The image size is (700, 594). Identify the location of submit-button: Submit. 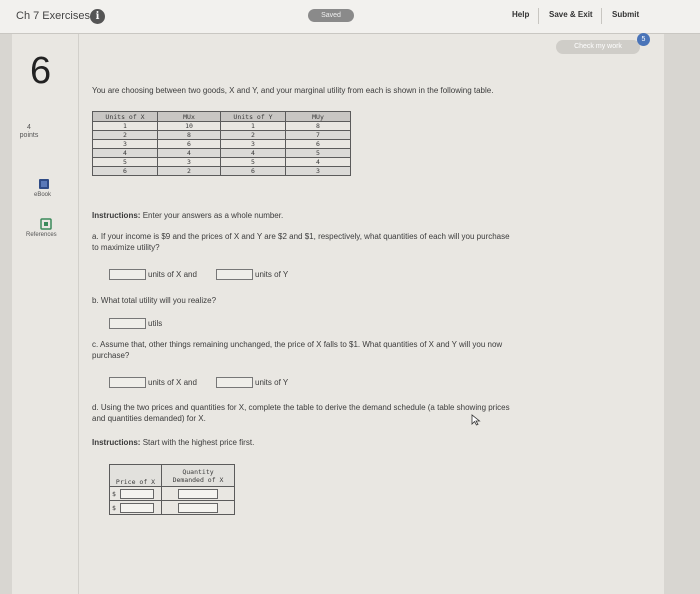
(625, 14).